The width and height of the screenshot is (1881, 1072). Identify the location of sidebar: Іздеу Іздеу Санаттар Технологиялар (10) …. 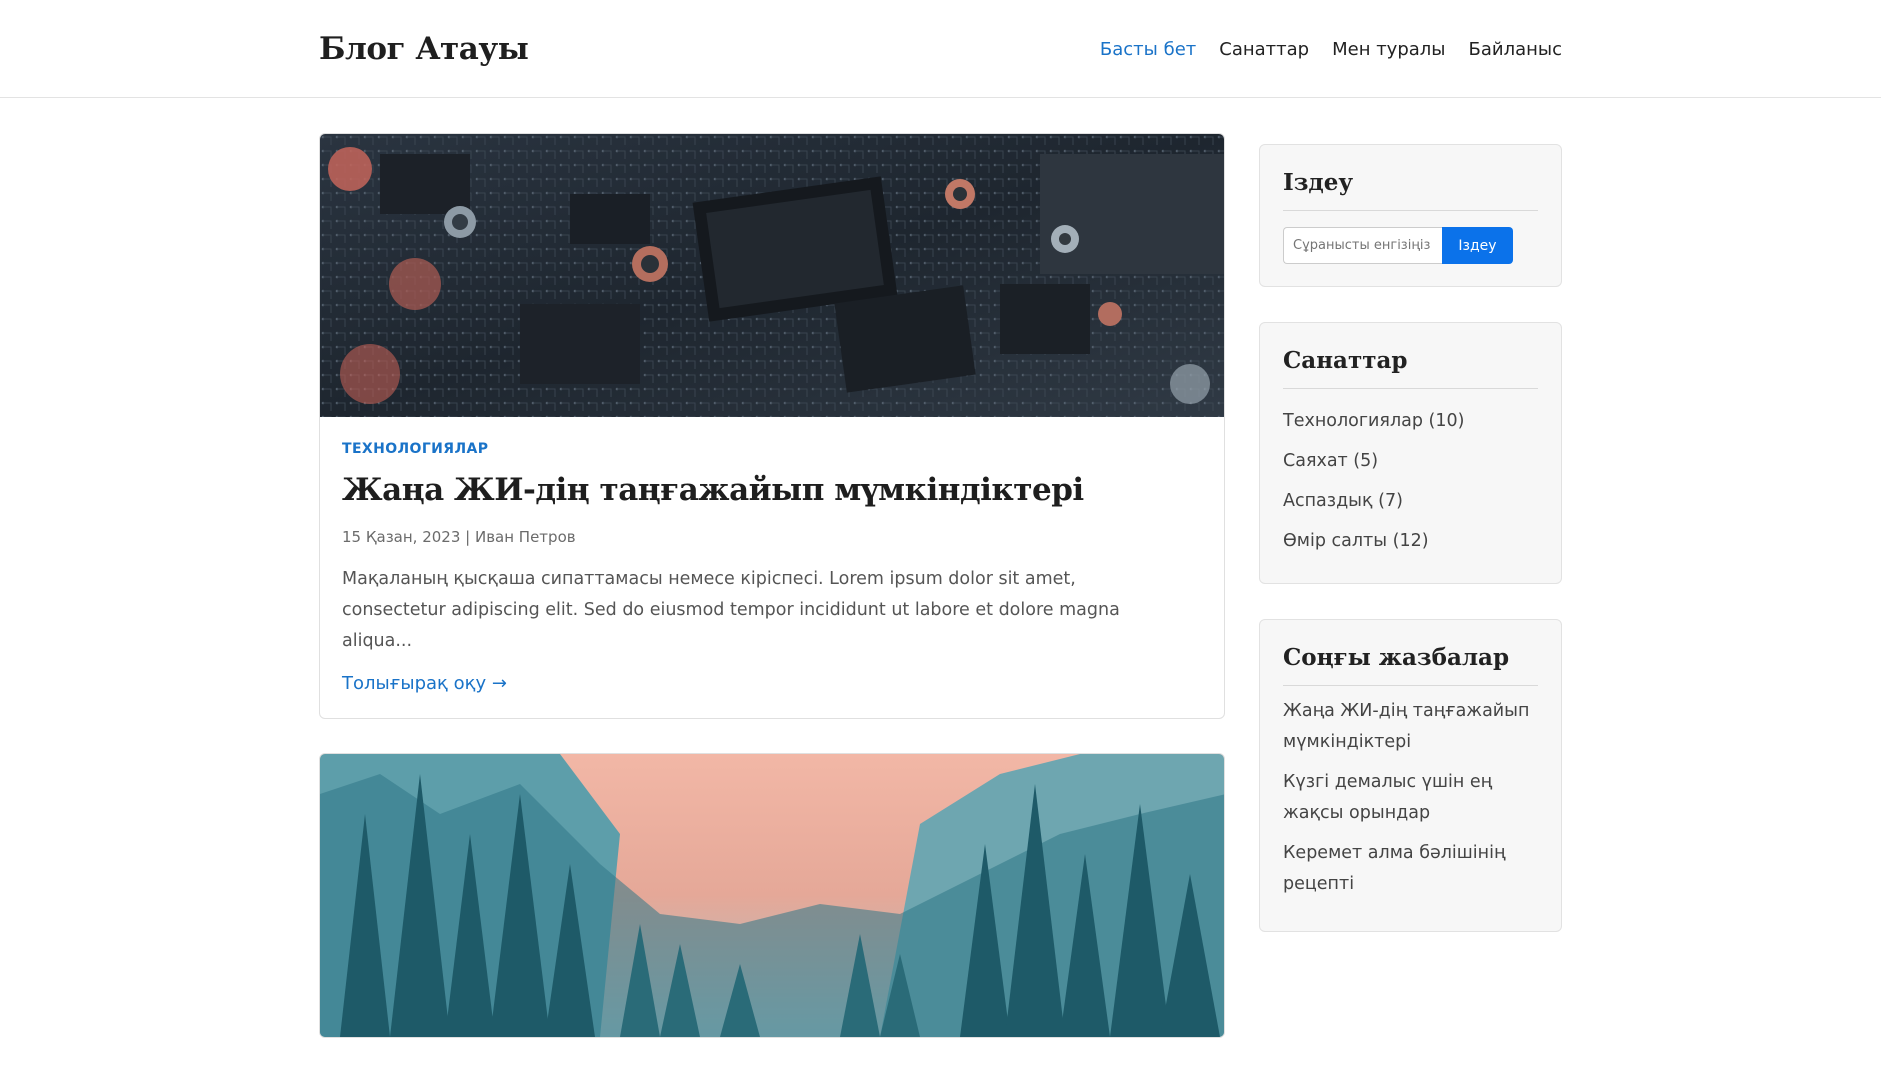
(1410, 555).